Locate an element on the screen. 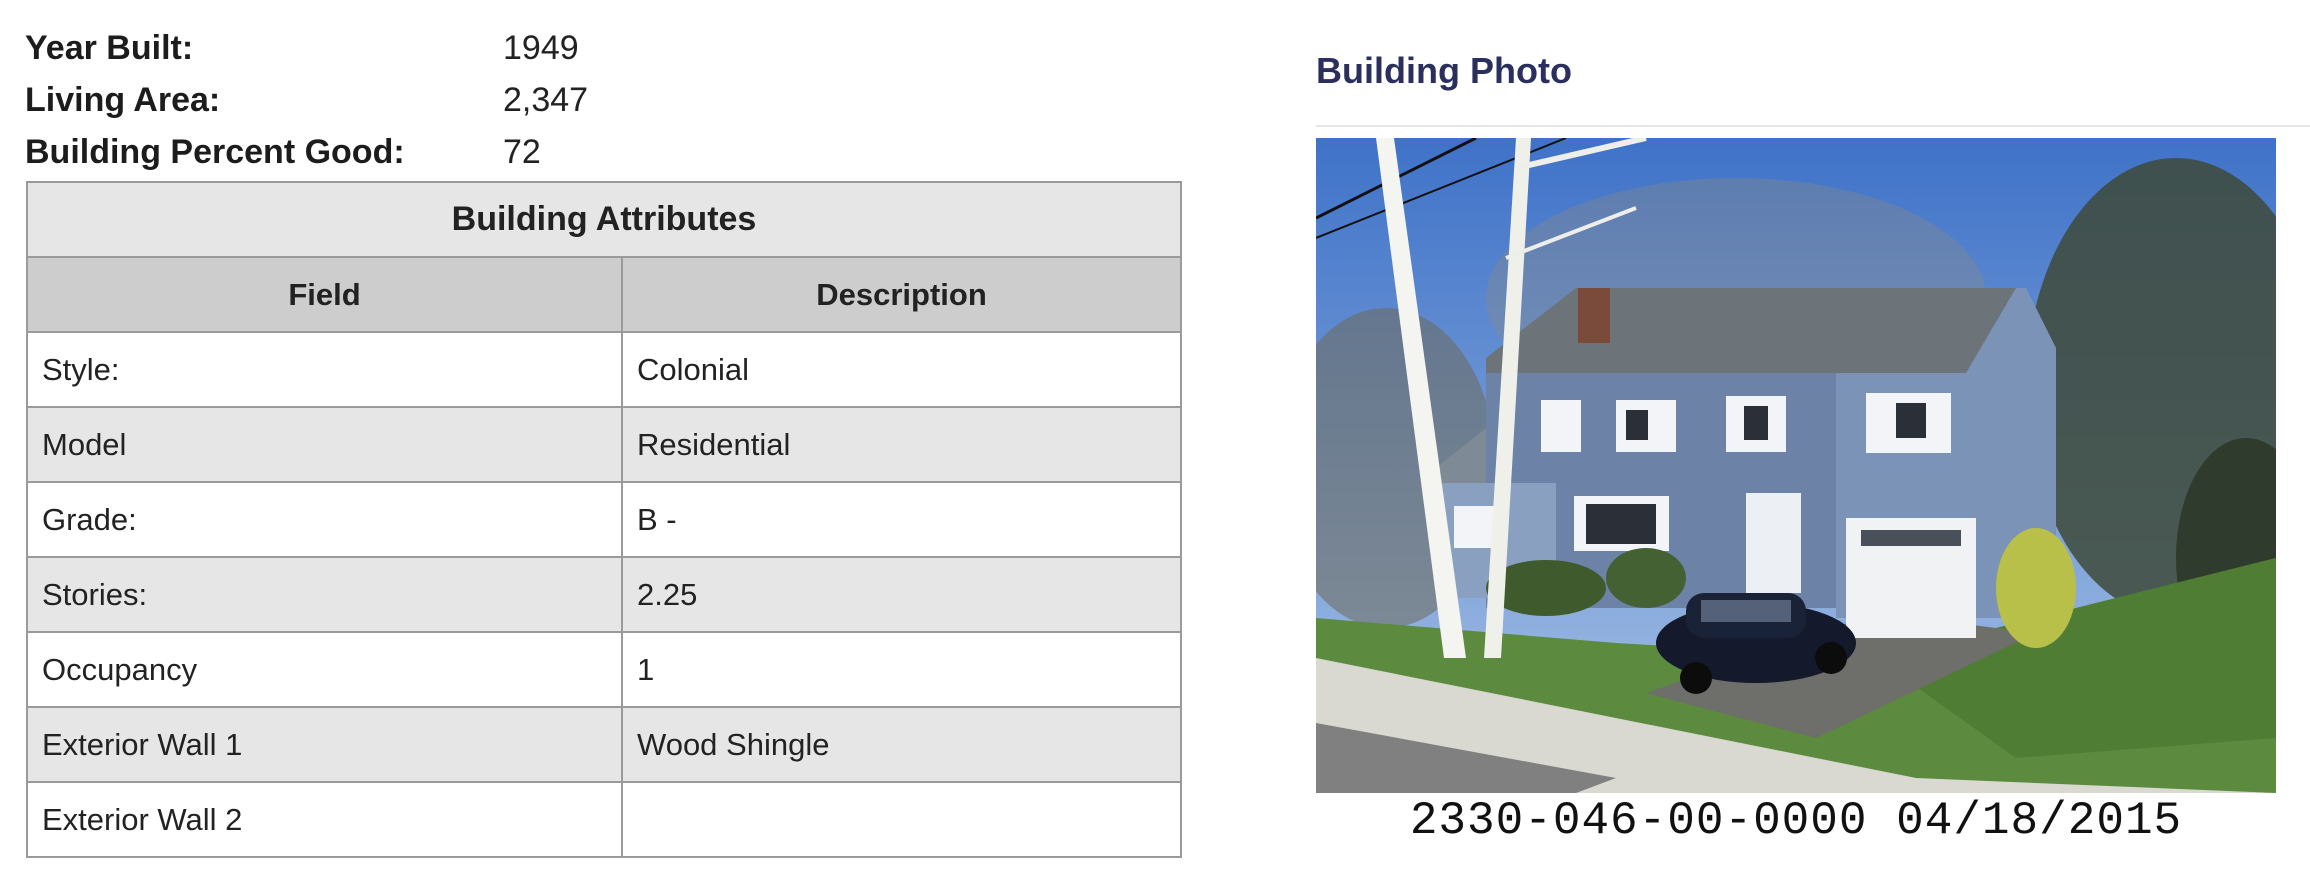  summary-value: 2,347 is located at coordinates (546, 99).